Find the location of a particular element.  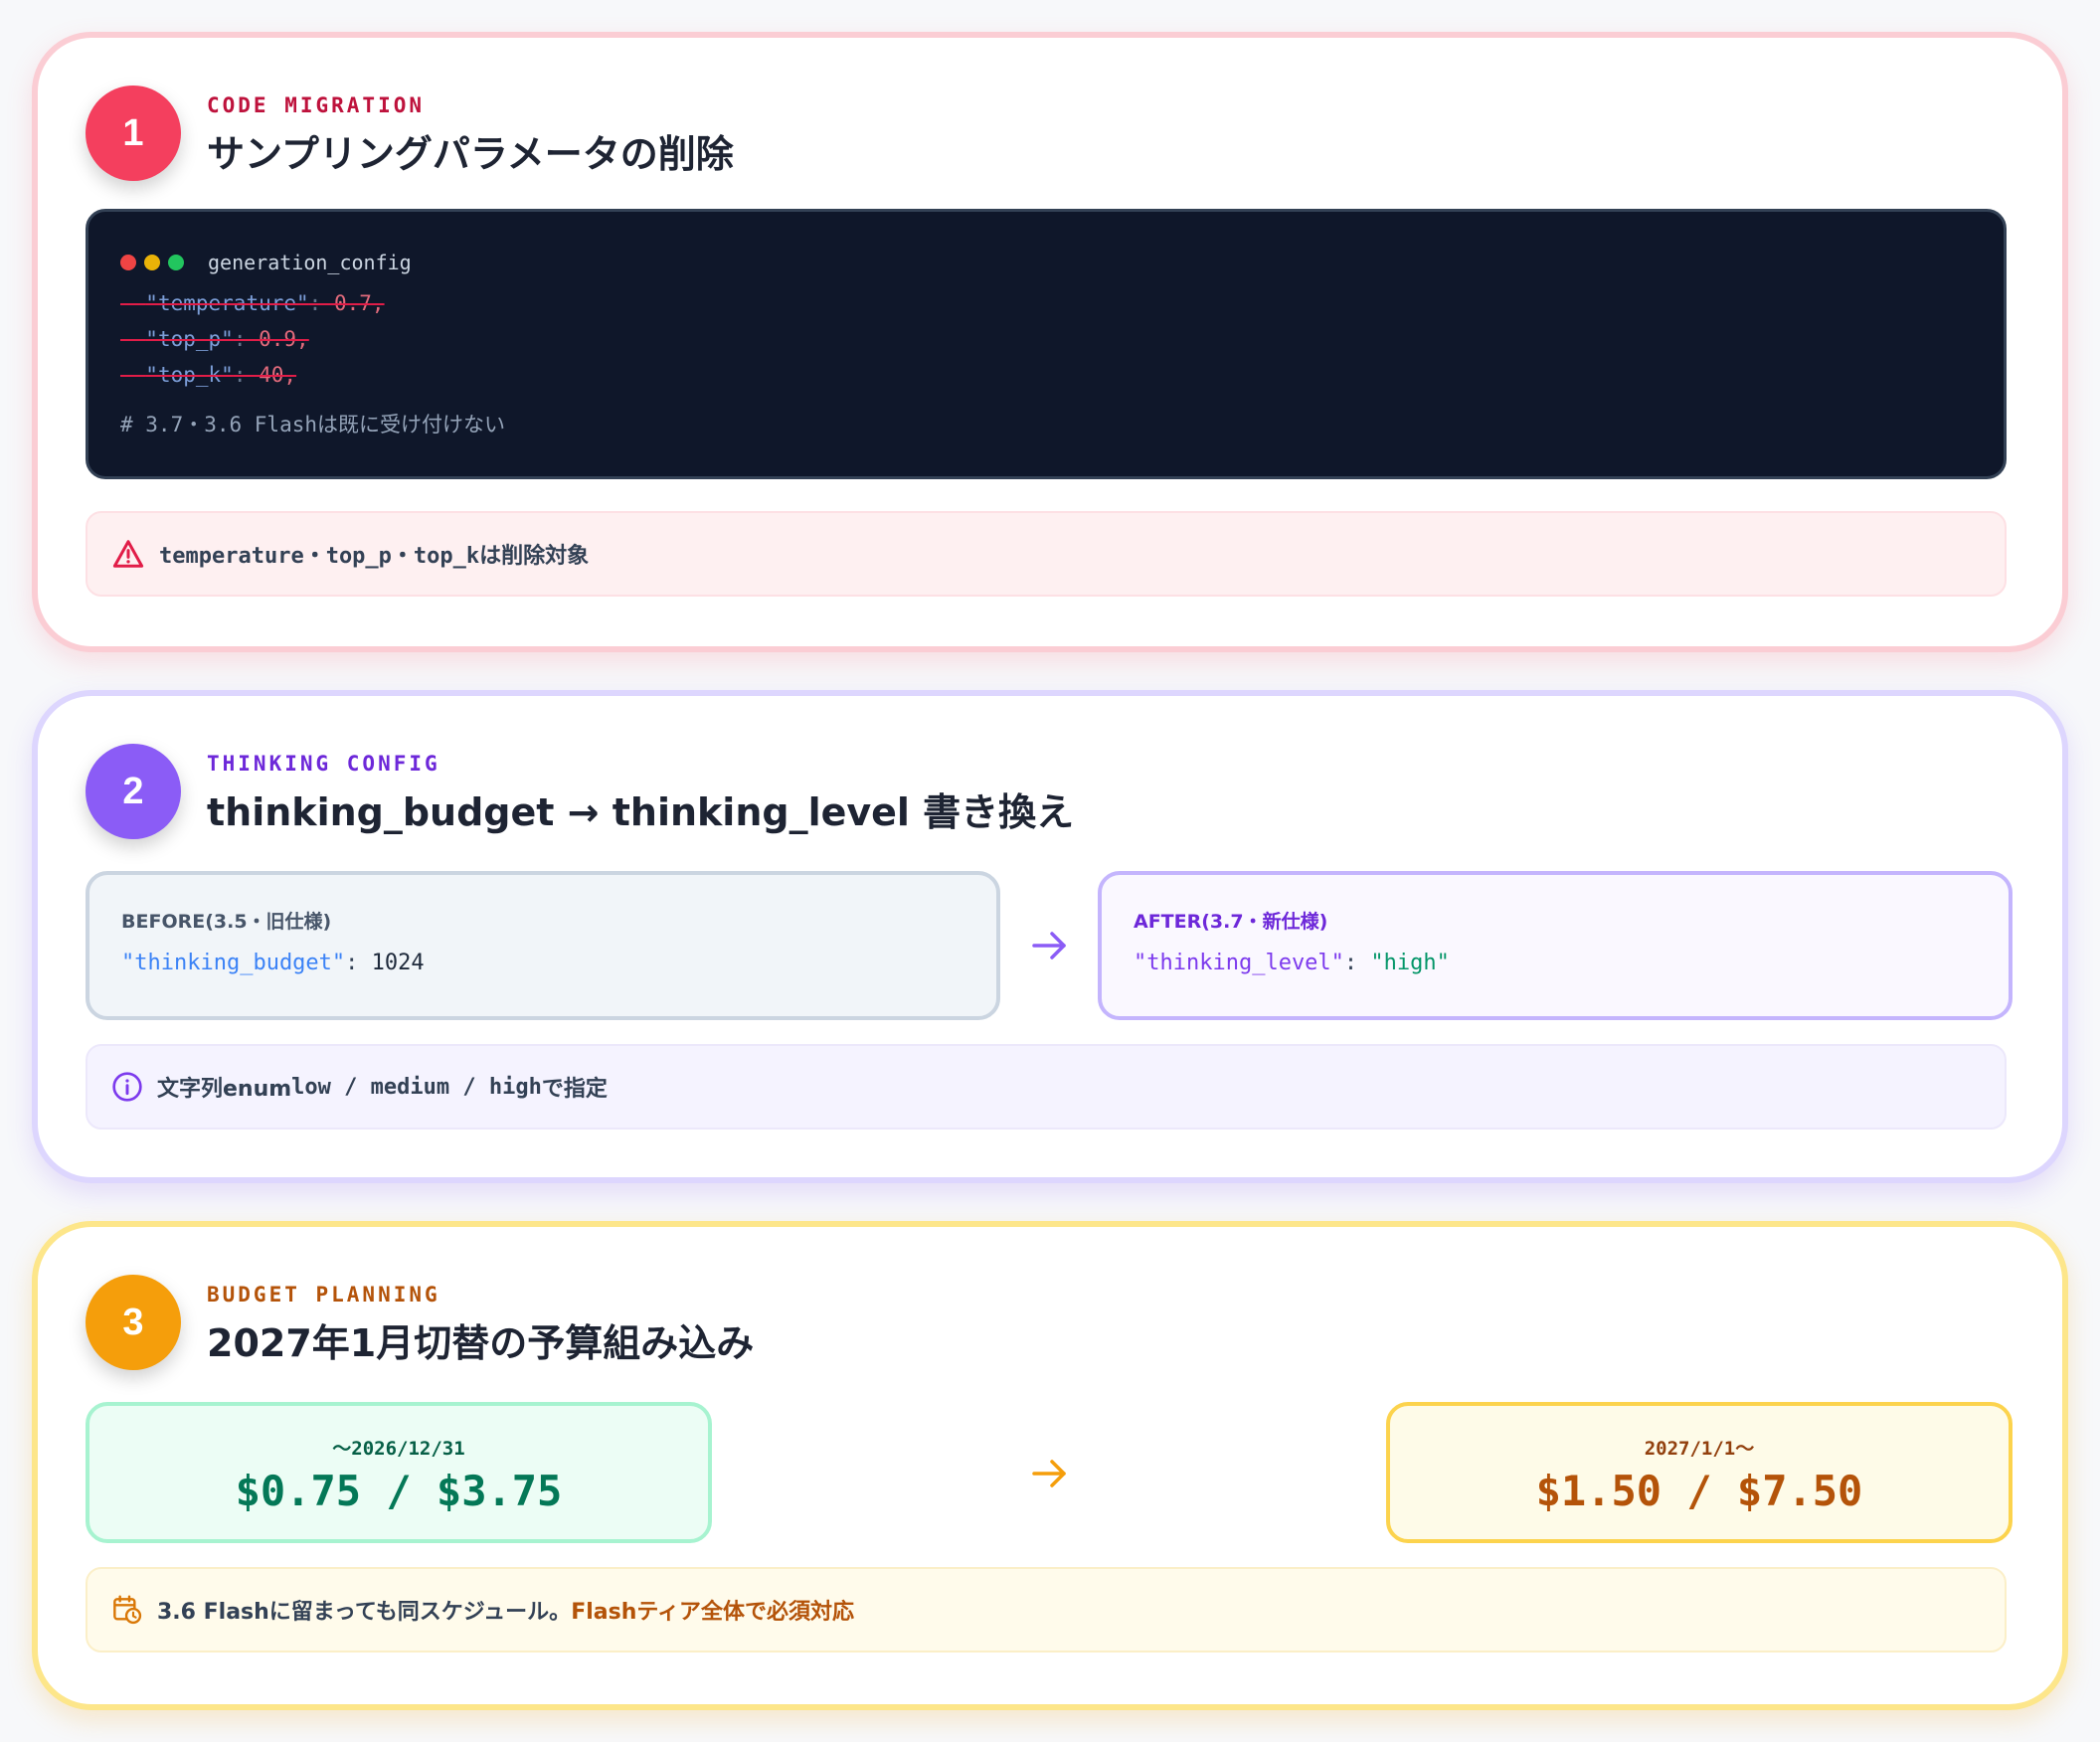

step-title: サンプリングパラメータの削除 is located at coordinates (470, 154).